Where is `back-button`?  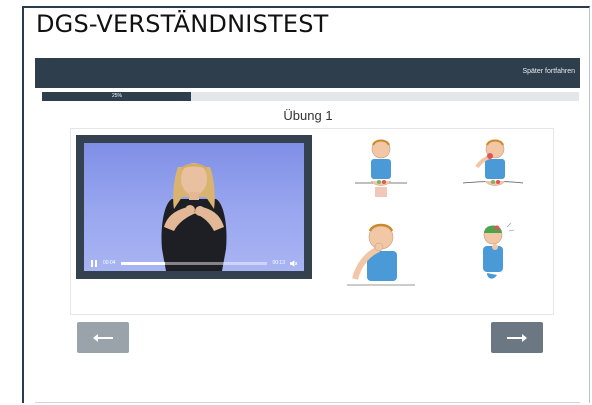 back-button is located at coordinates (103, 337).